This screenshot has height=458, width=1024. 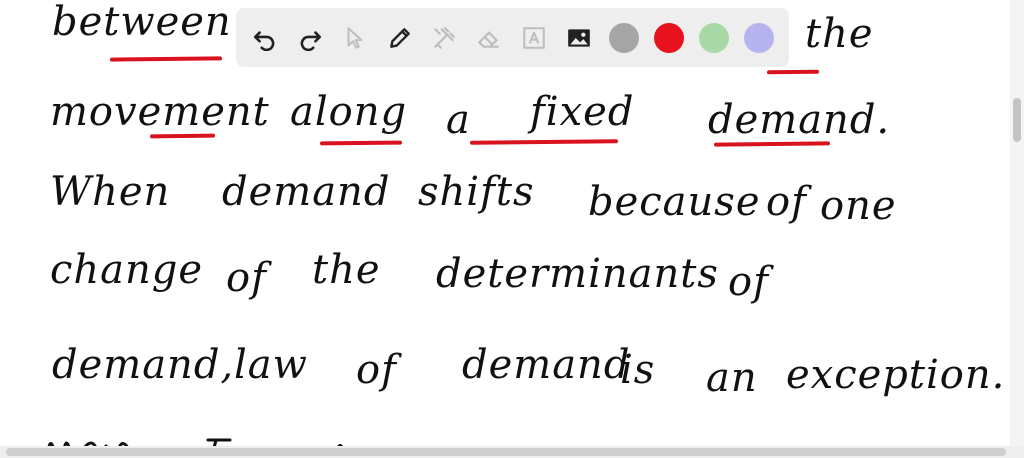 I want to click on color-palette, so click(x=699, y=37).